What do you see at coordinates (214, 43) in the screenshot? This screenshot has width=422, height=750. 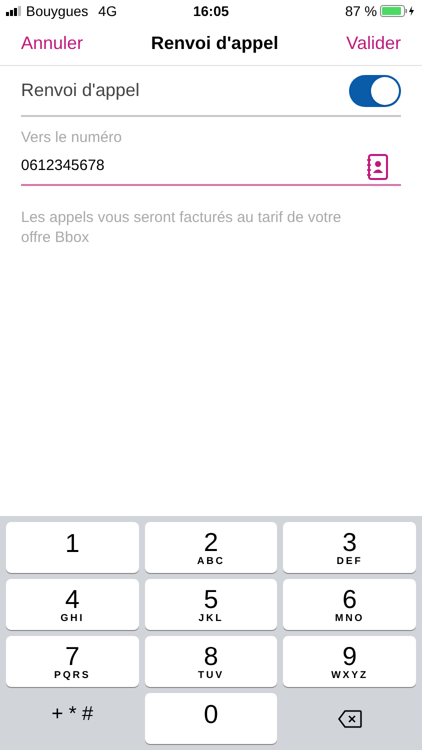 I see `screen-title: Renvoi d'appel` at bounding box center [214, 43].